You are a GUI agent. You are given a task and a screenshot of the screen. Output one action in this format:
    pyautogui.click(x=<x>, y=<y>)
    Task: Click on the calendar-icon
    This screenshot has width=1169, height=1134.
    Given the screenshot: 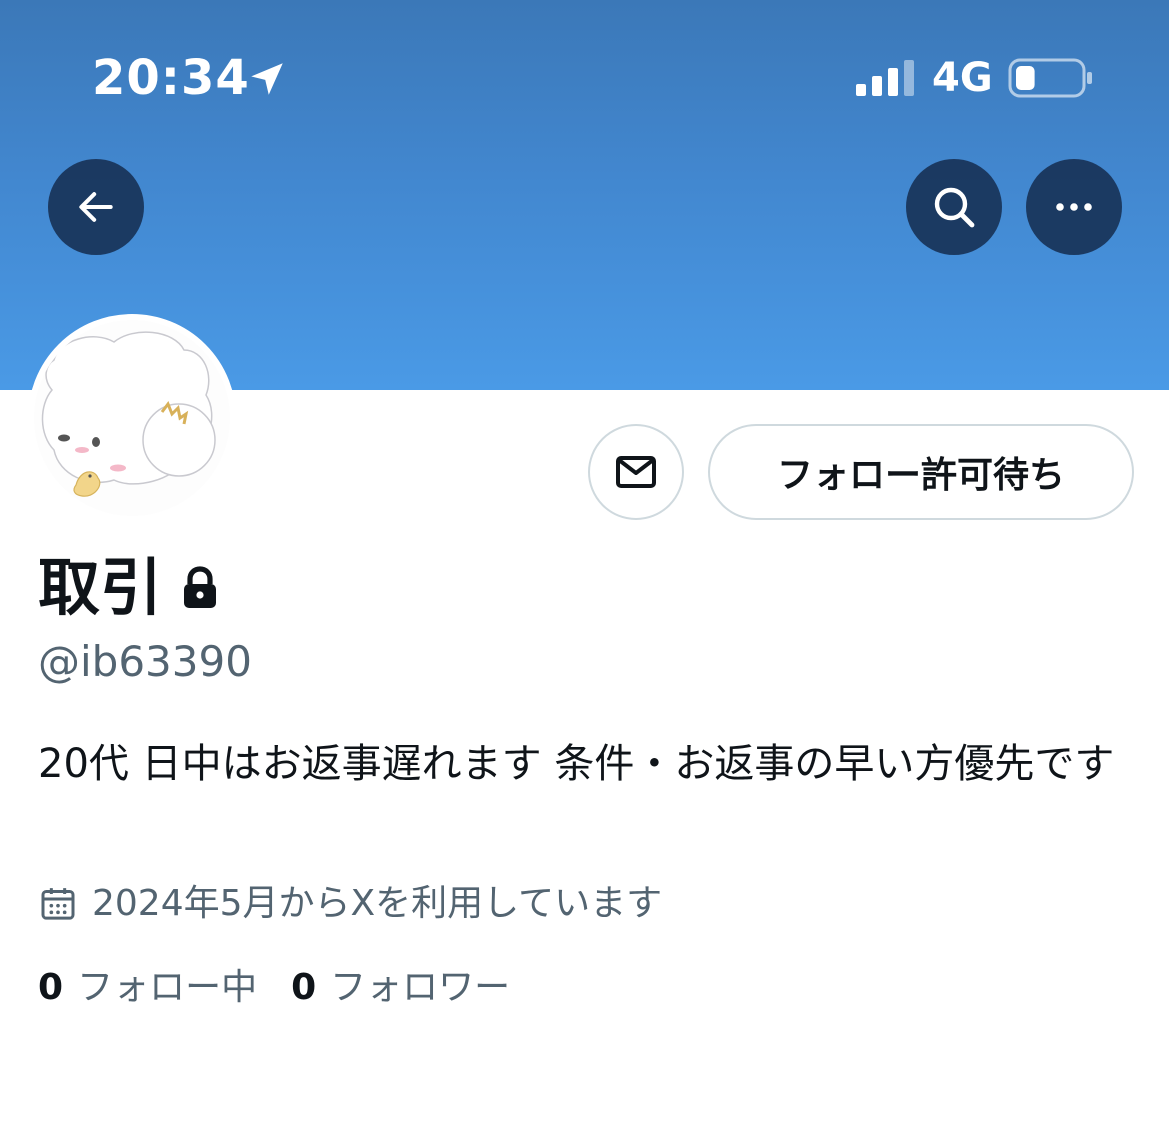 What is the action you would take?
    pyautogui.click(x=58, y=904)
    